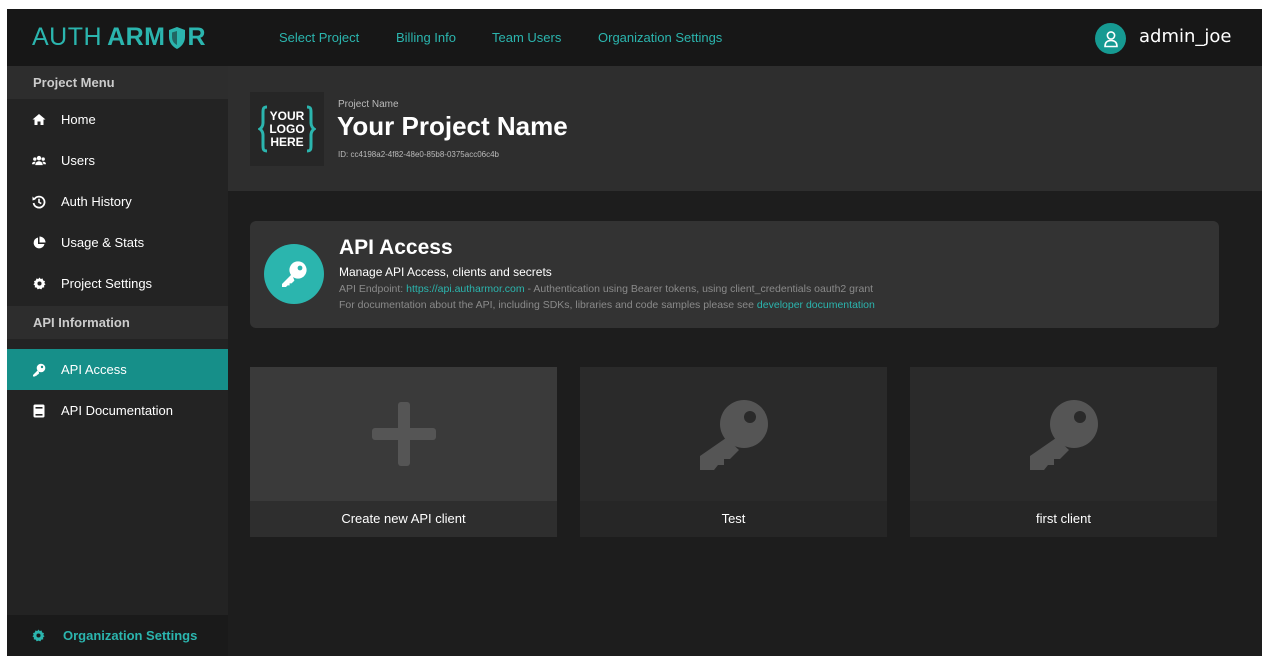 Image resolution: width=1267 pixels, height=656 pixels. I want to click on nav-organization-settings: Organization Settings, so click(660, 37).